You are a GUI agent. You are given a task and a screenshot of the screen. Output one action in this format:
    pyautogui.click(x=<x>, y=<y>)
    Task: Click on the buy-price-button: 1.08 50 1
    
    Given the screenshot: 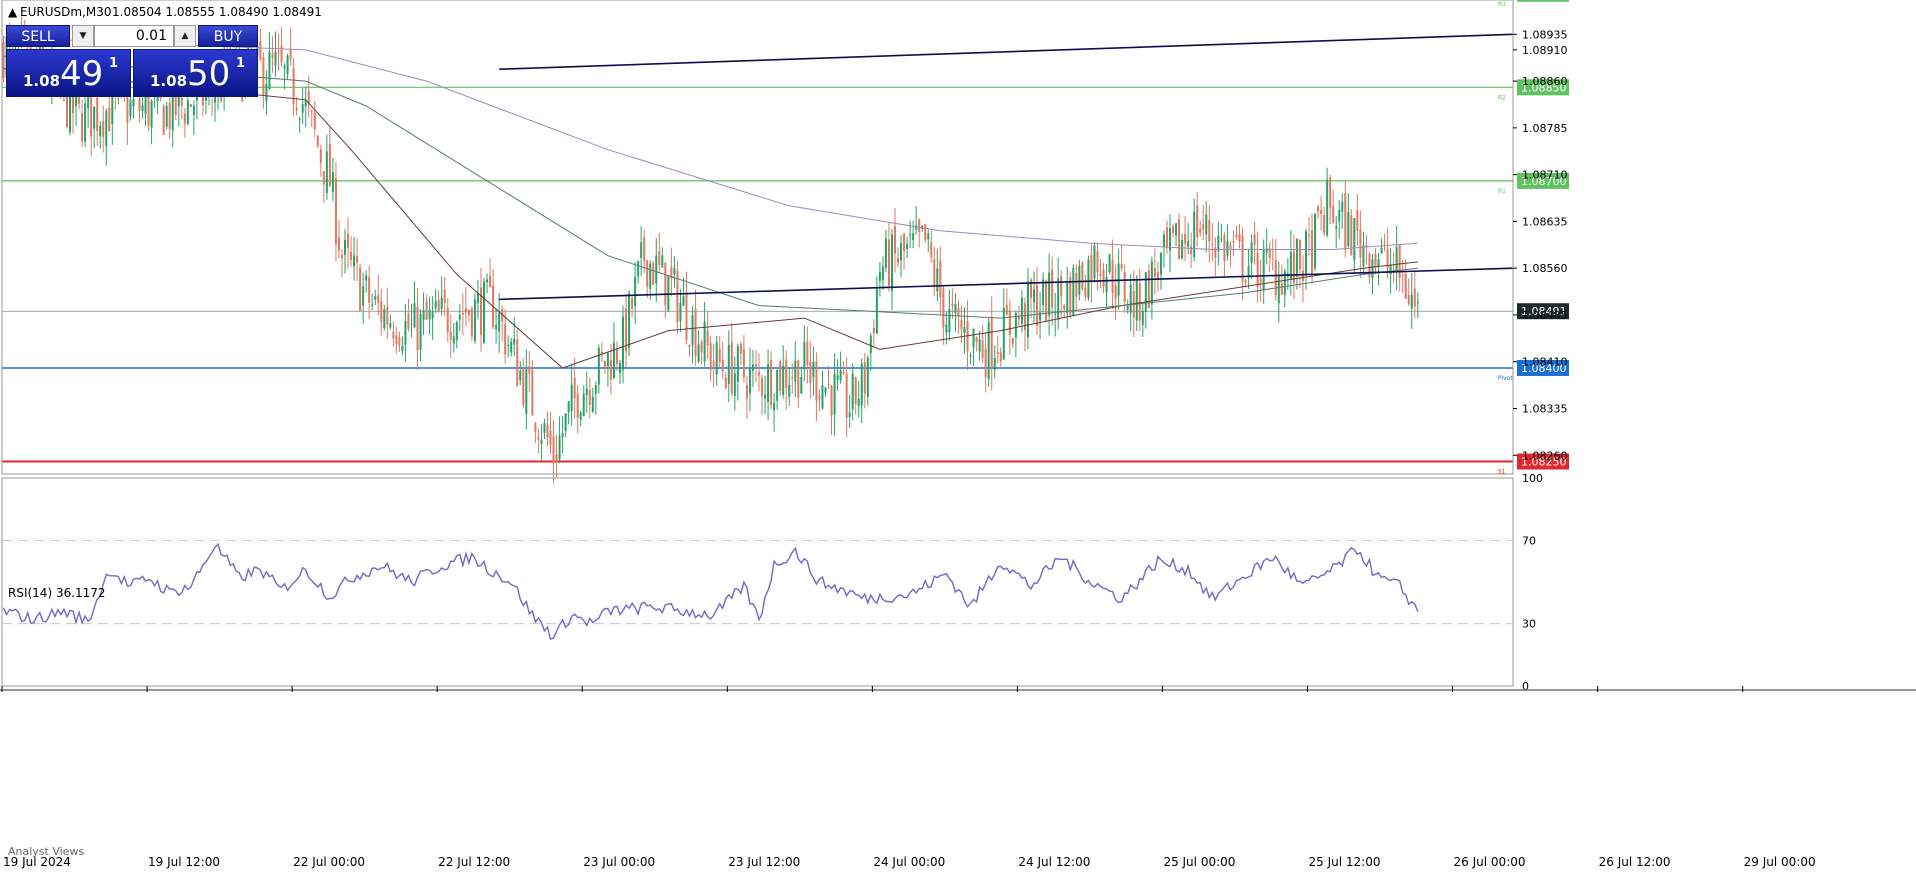 What is the action you would take?
    pyautogui.click(x=195, y=73)
    